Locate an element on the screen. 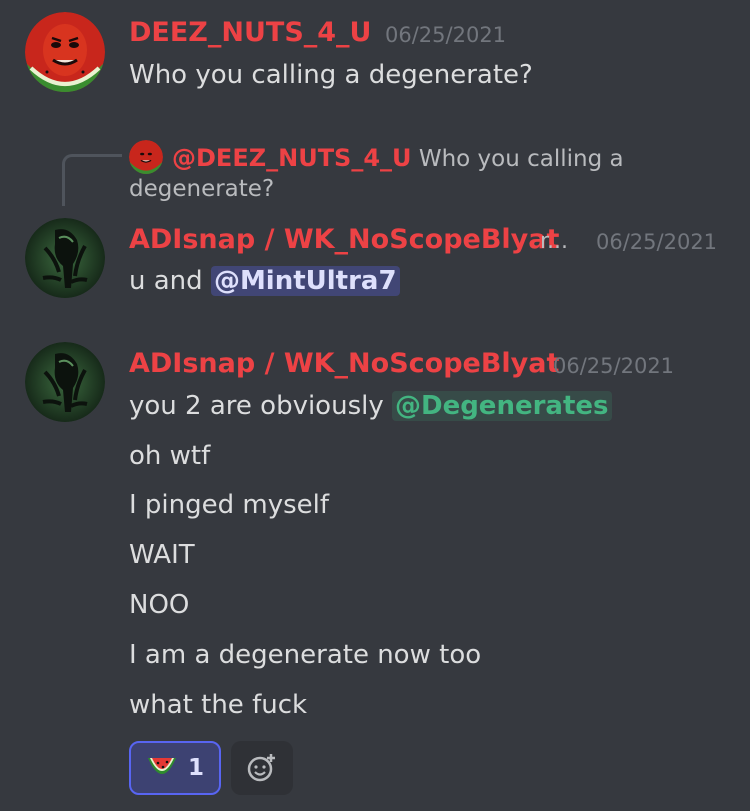  message-text: NOO is located at coordinates (159, 605).